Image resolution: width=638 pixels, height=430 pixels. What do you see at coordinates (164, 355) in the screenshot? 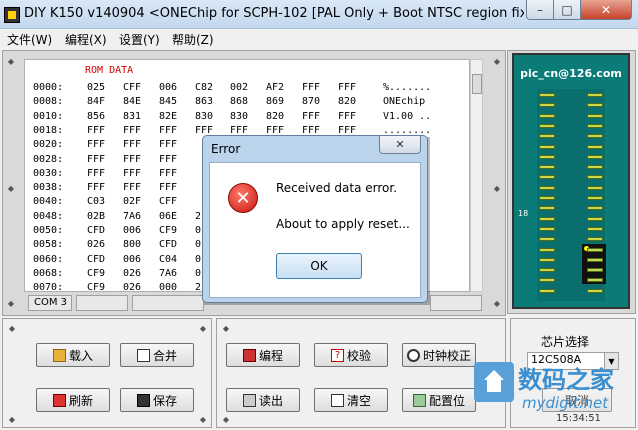
I see `merge-label: 合并` at bounding box center [164, 355].